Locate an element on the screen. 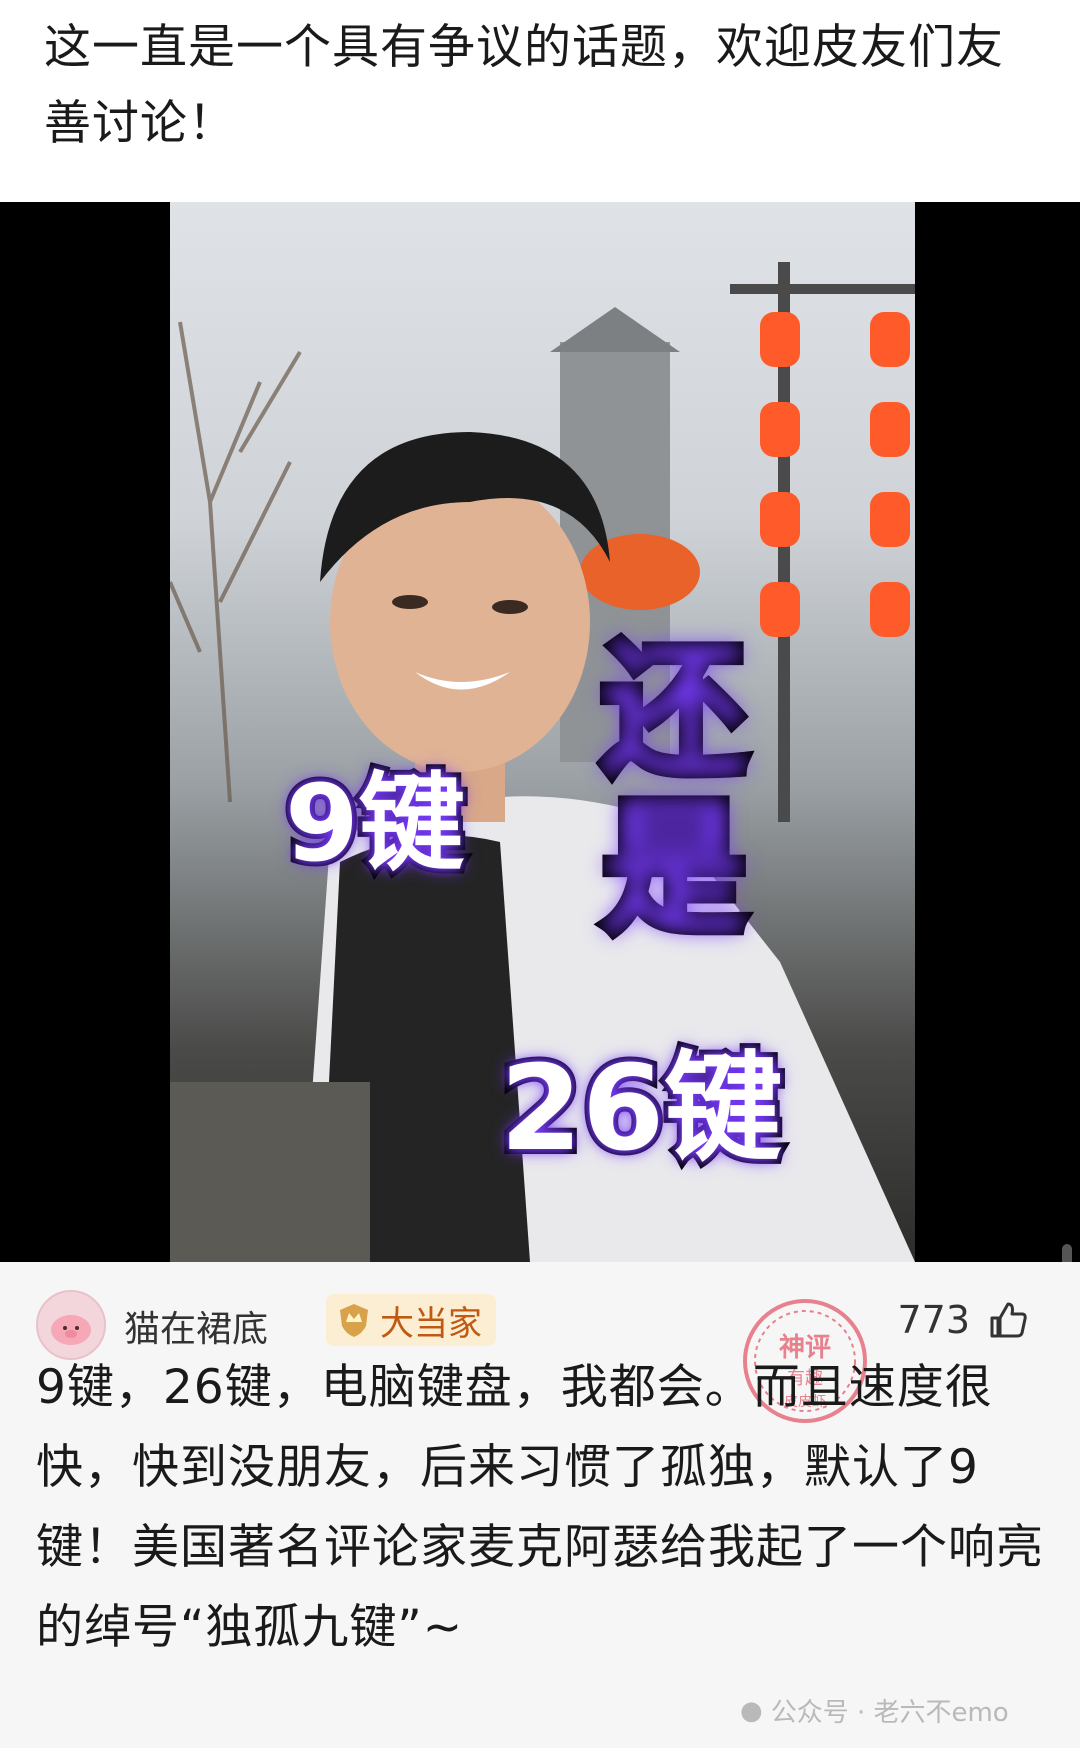 Image resolution: width=1080 pixels, height=1748 pixels. post-text: 这一直是一个具有争议的话题，欢迎皮友们友善讨论！ is located at coordinates (524, 85).